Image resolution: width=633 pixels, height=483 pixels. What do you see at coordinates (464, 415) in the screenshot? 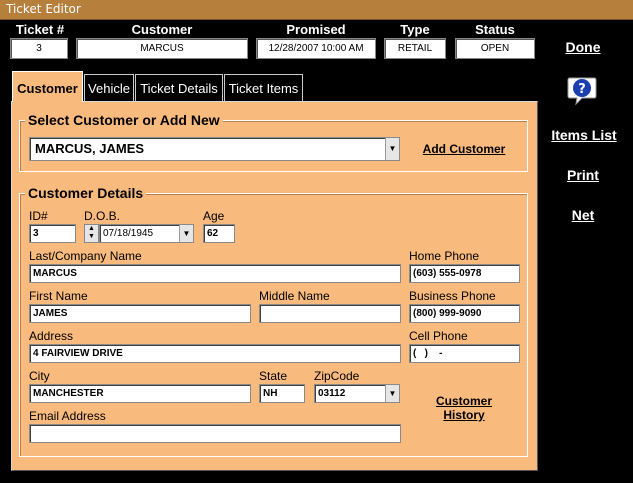
I see `customer-history-line2: History` at bounding box center [464, 415].